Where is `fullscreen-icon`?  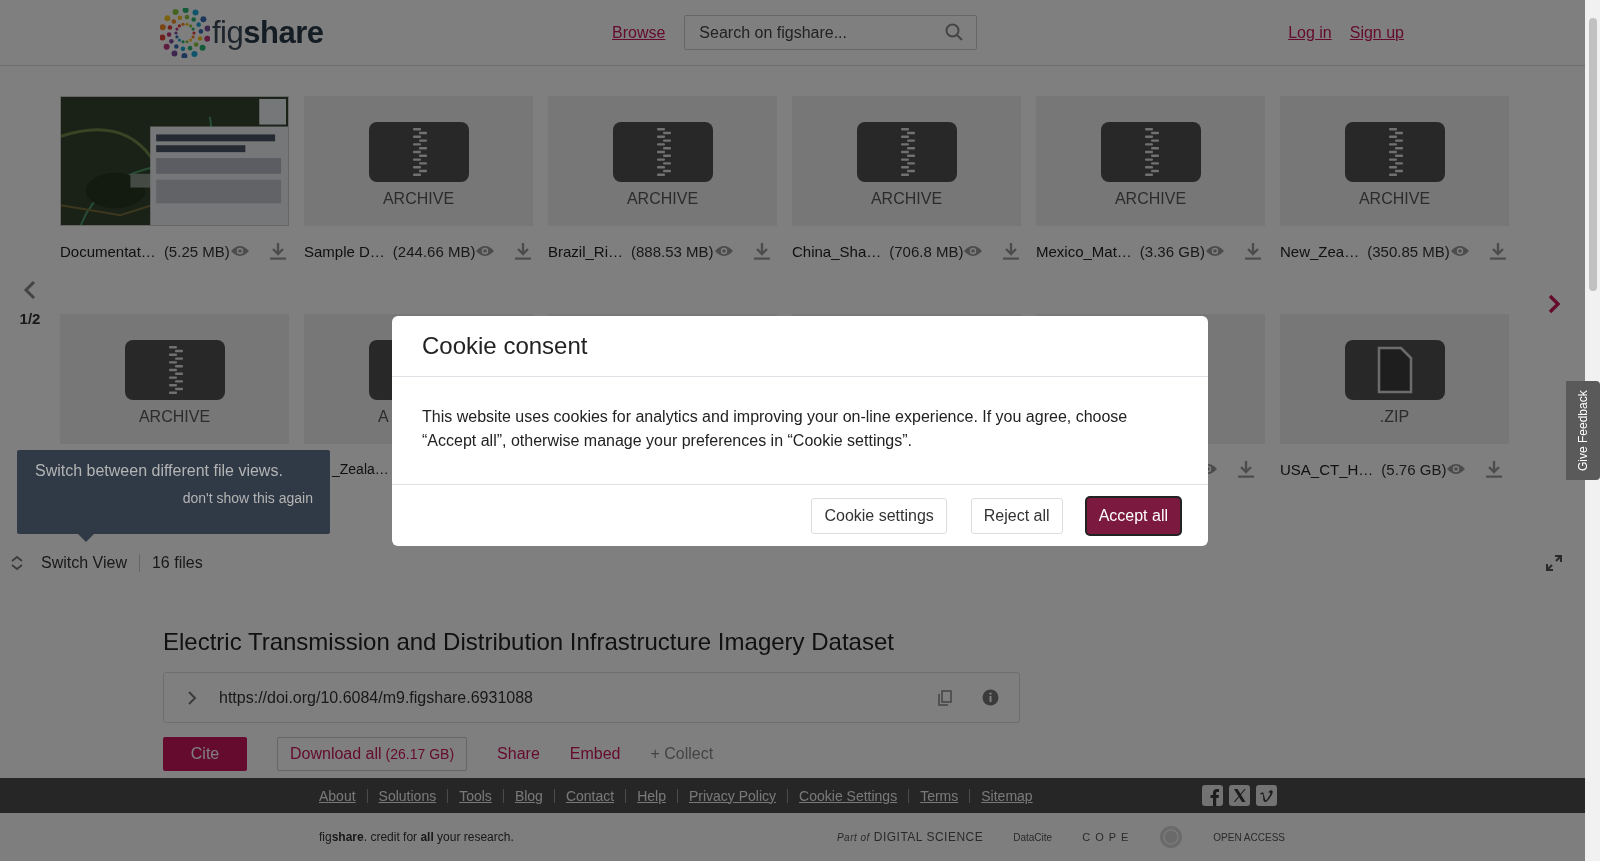
fullscreen-icon is located at coordinates (1554, 563).